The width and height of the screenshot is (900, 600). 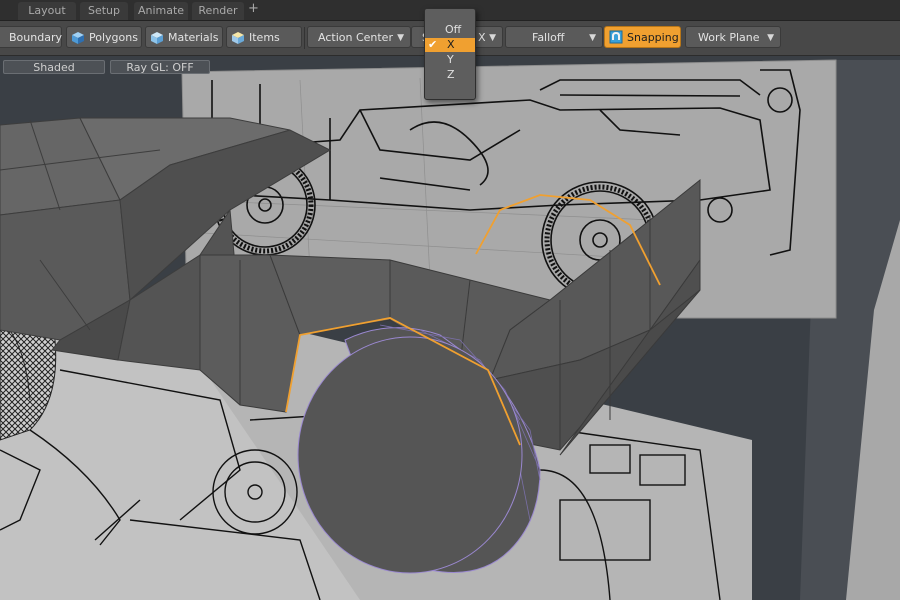 What do you see at coordinates (193, 37) in the screenshot?
I see `materials-label: Materials` at bounding box center [193, 37].